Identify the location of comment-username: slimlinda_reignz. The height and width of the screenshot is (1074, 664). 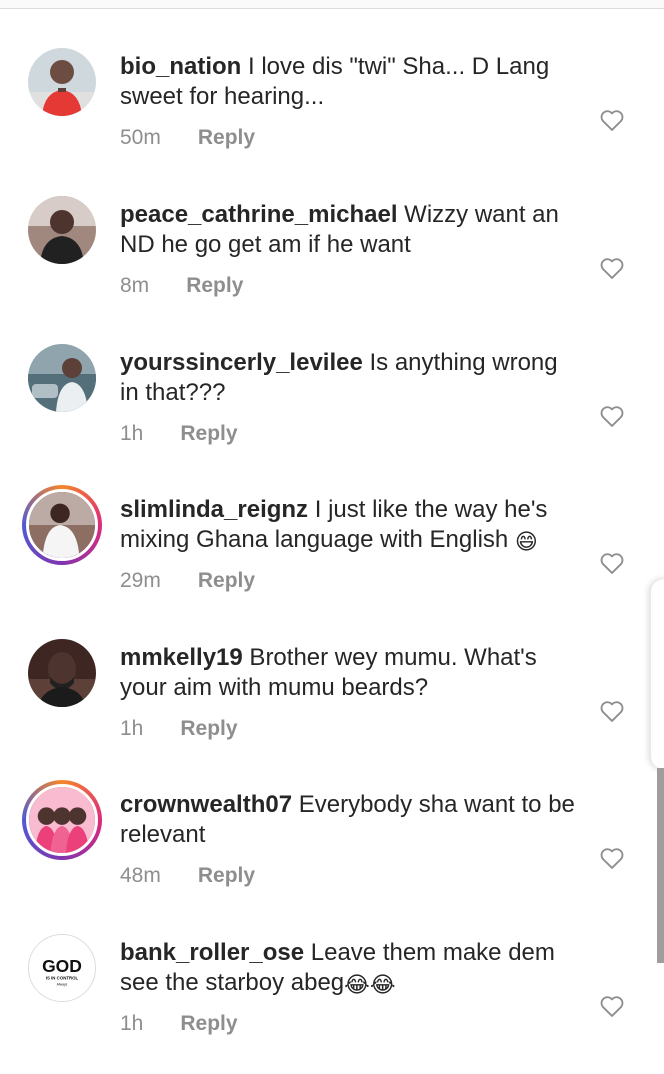
(214, 509).